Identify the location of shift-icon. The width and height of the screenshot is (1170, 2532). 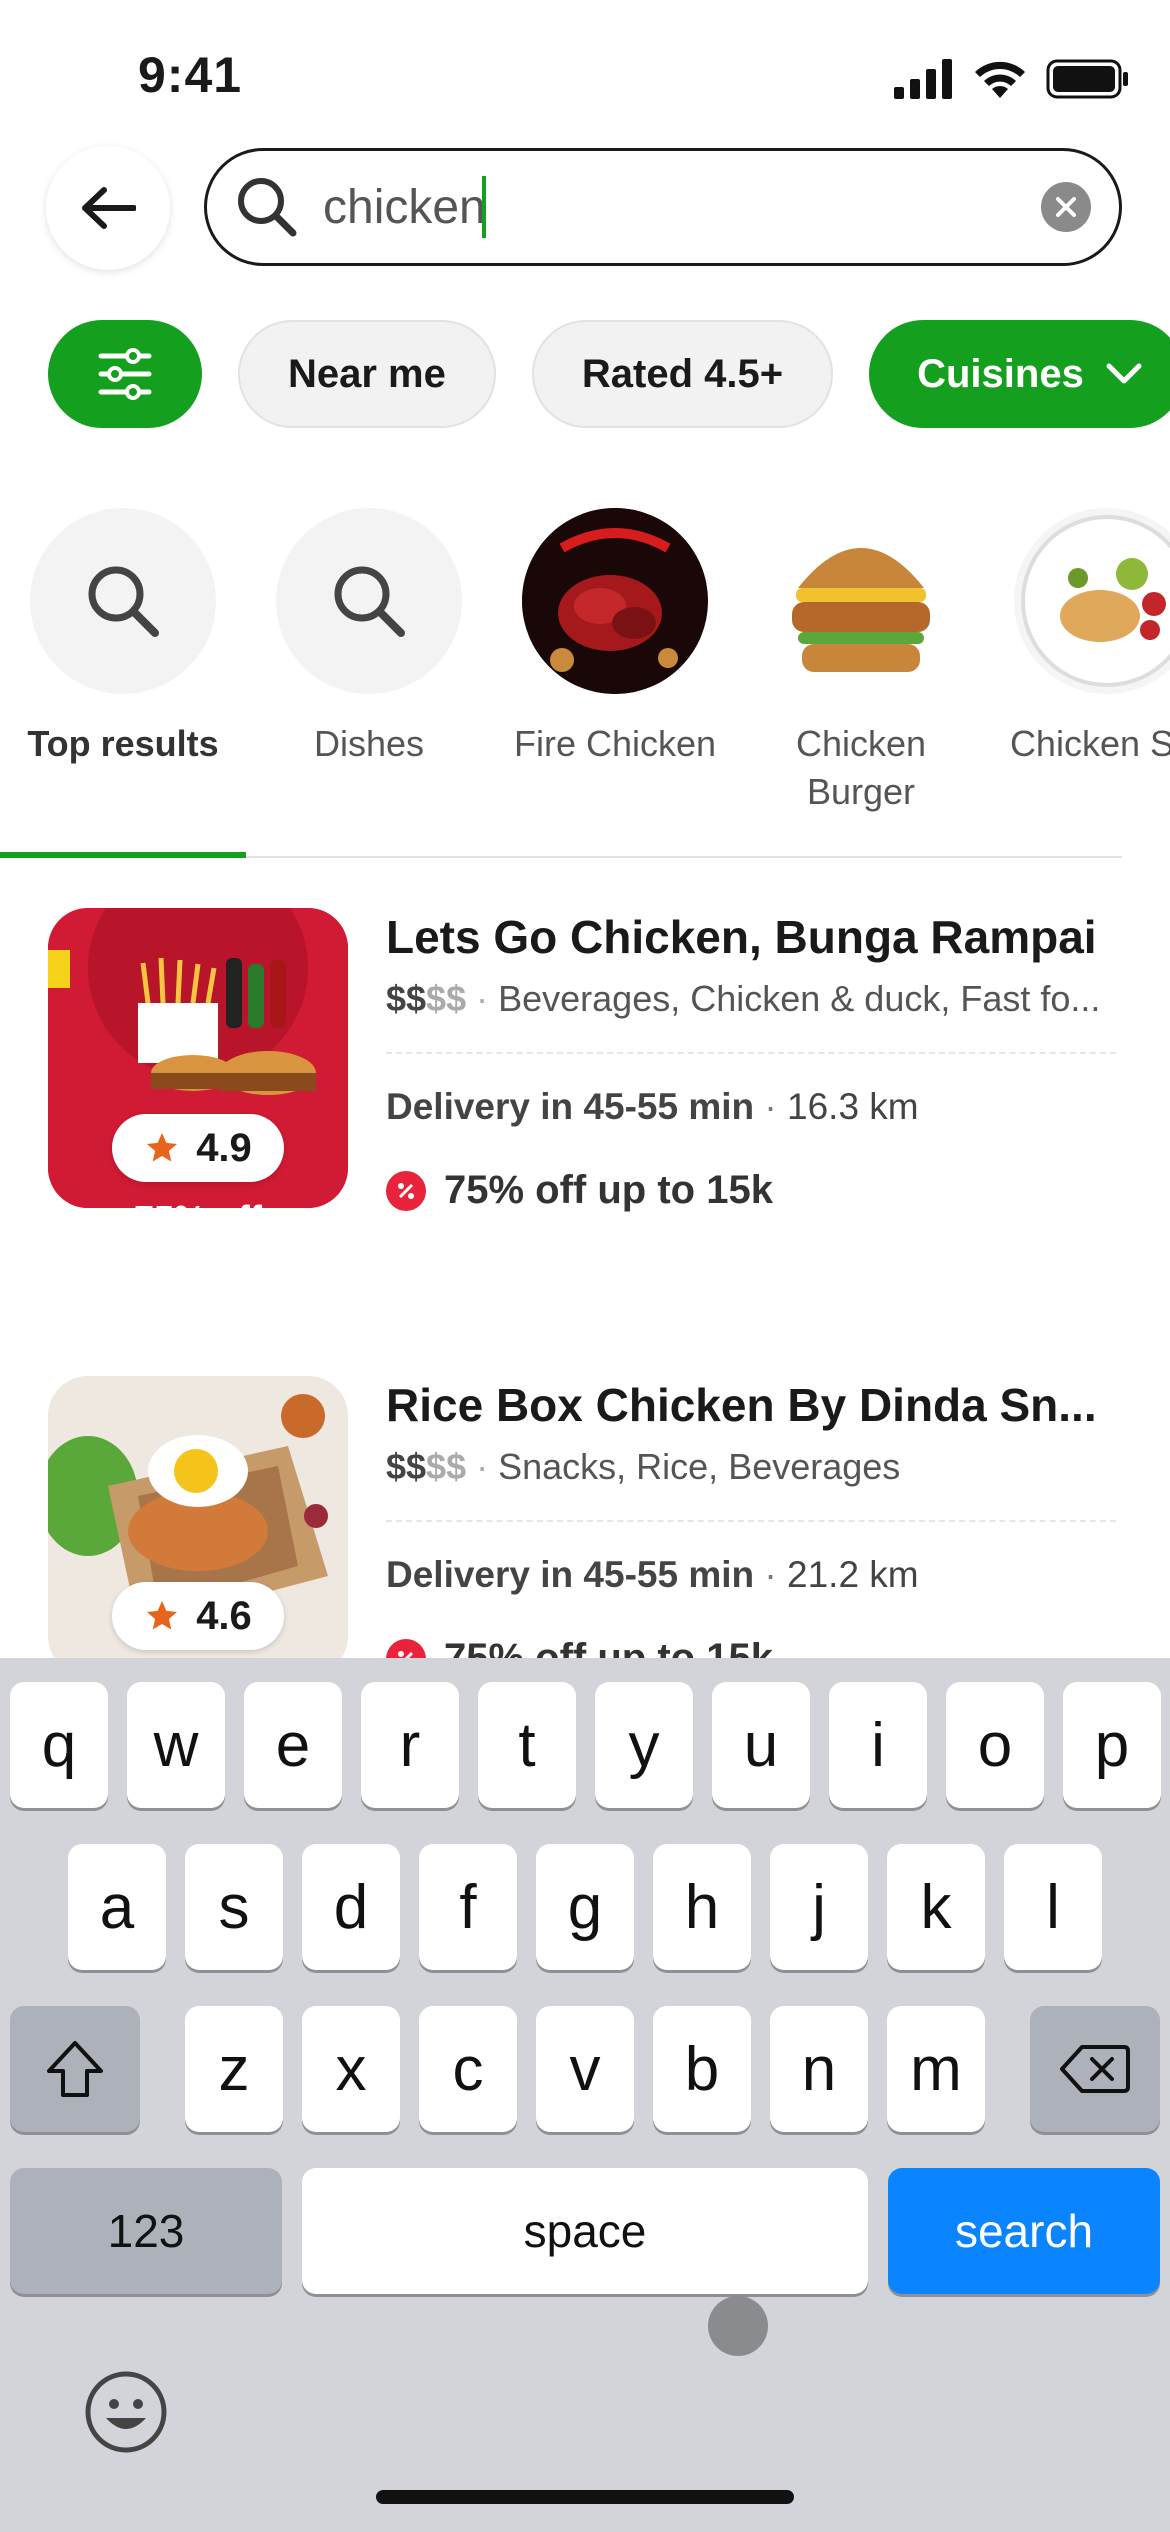
(75, 2069).